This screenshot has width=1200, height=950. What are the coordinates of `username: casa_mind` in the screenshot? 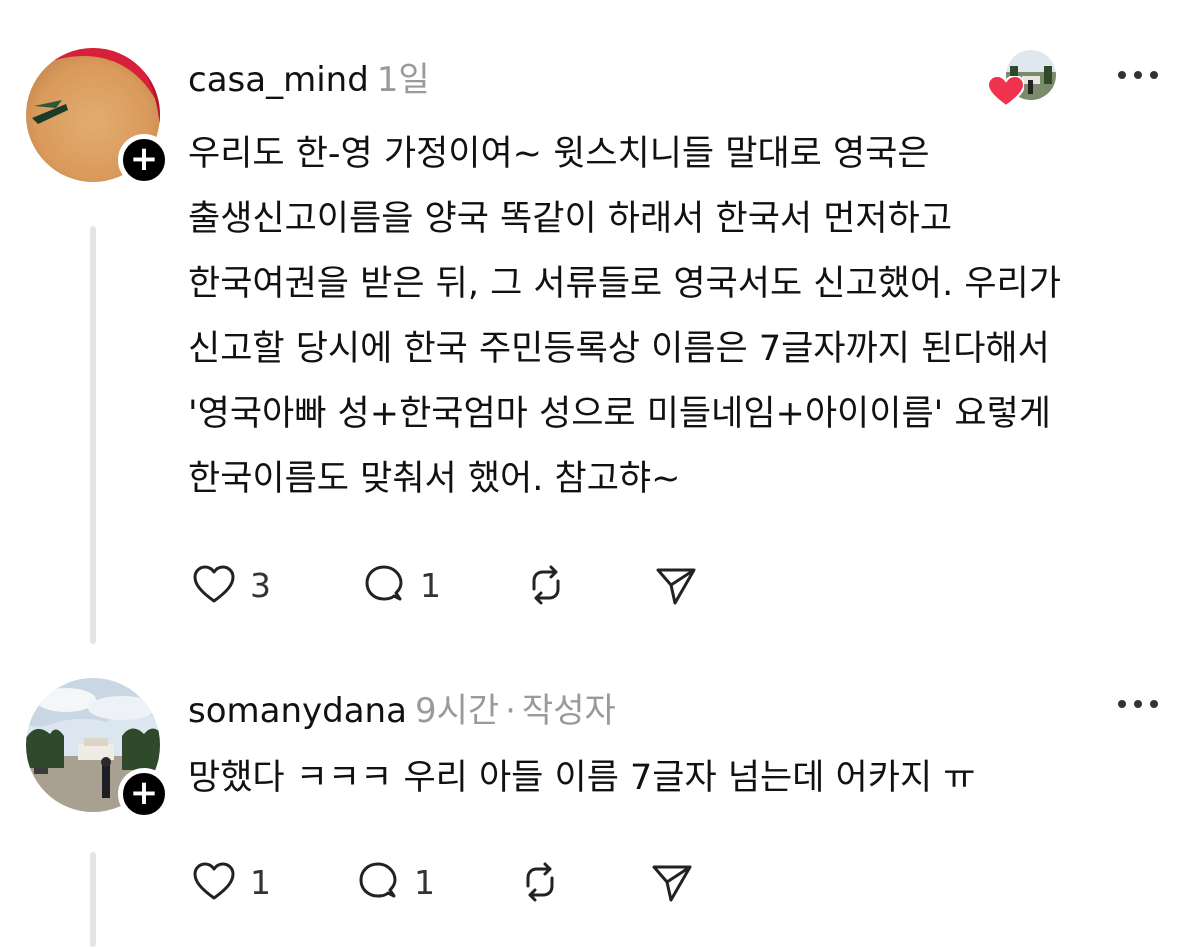 It's located at (278, 80).